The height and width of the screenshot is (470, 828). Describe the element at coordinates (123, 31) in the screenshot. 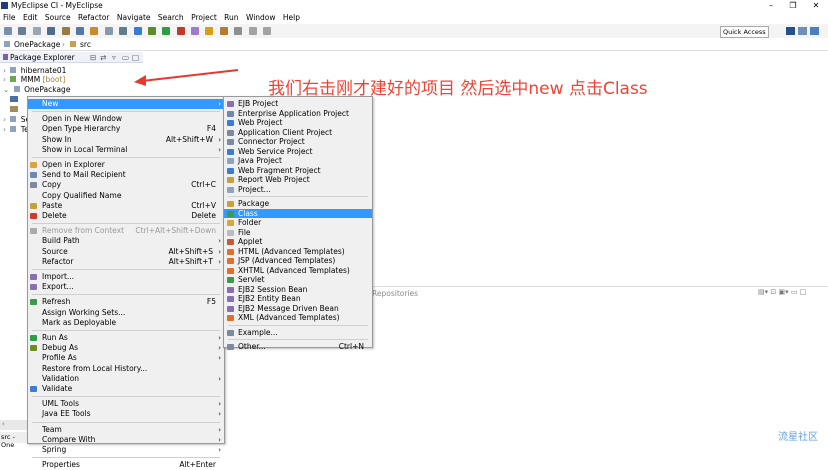

I see `terminal-icon` at that location.